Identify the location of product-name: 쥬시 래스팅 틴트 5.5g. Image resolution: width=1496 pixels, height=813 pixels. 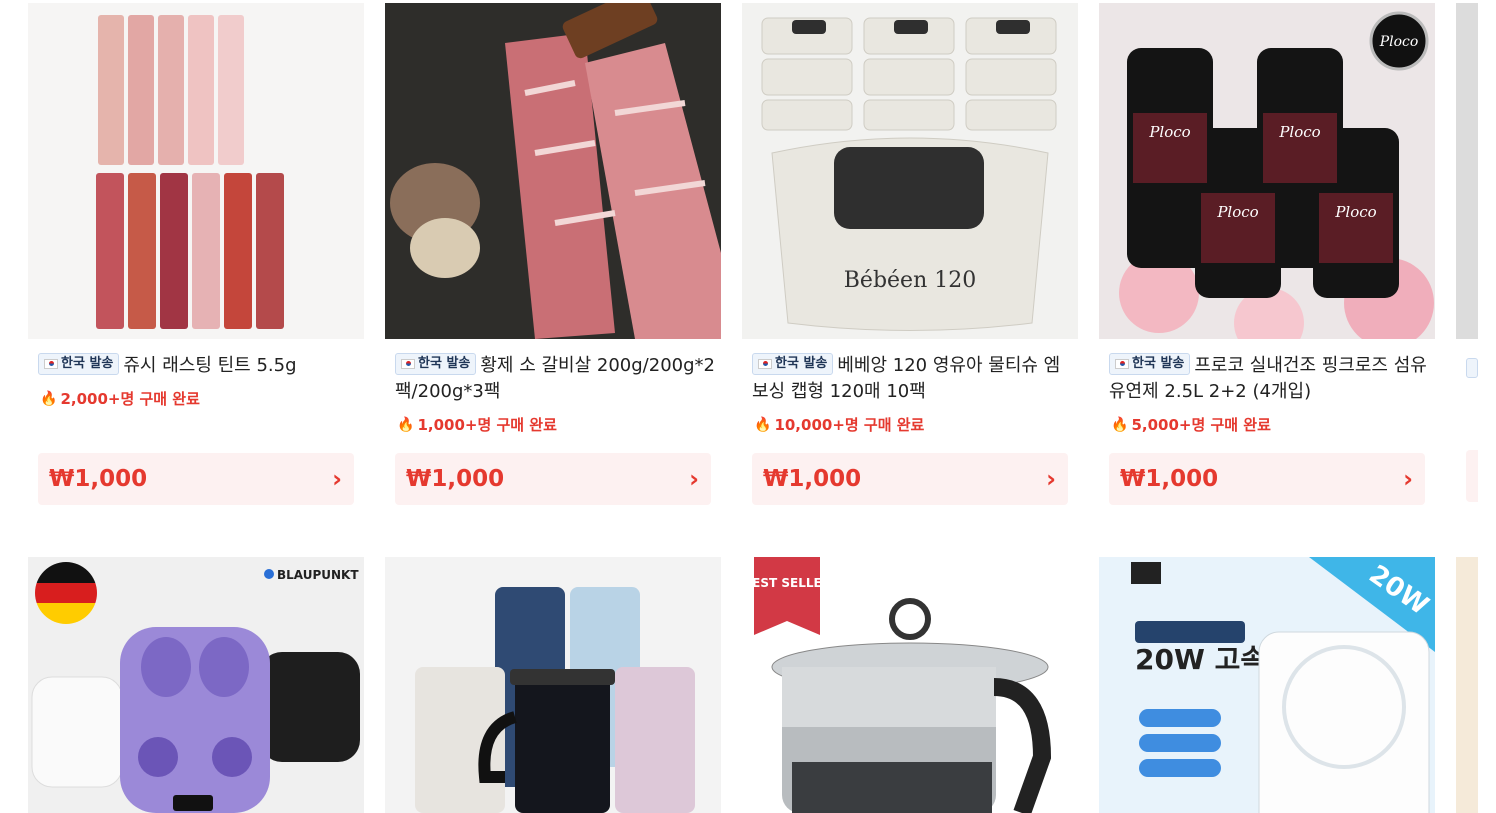
(210, 365).